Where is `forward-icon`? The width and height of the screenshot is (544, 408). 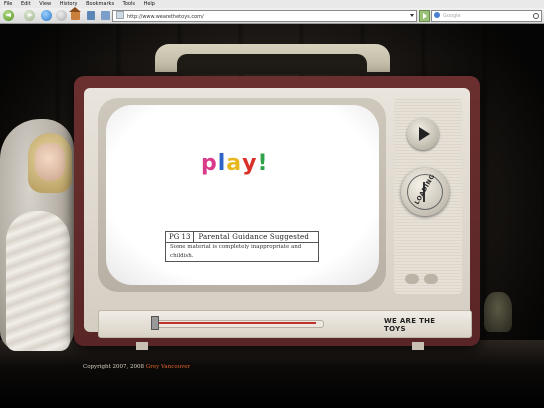
forward-icon is located at coordinates (29, 15).